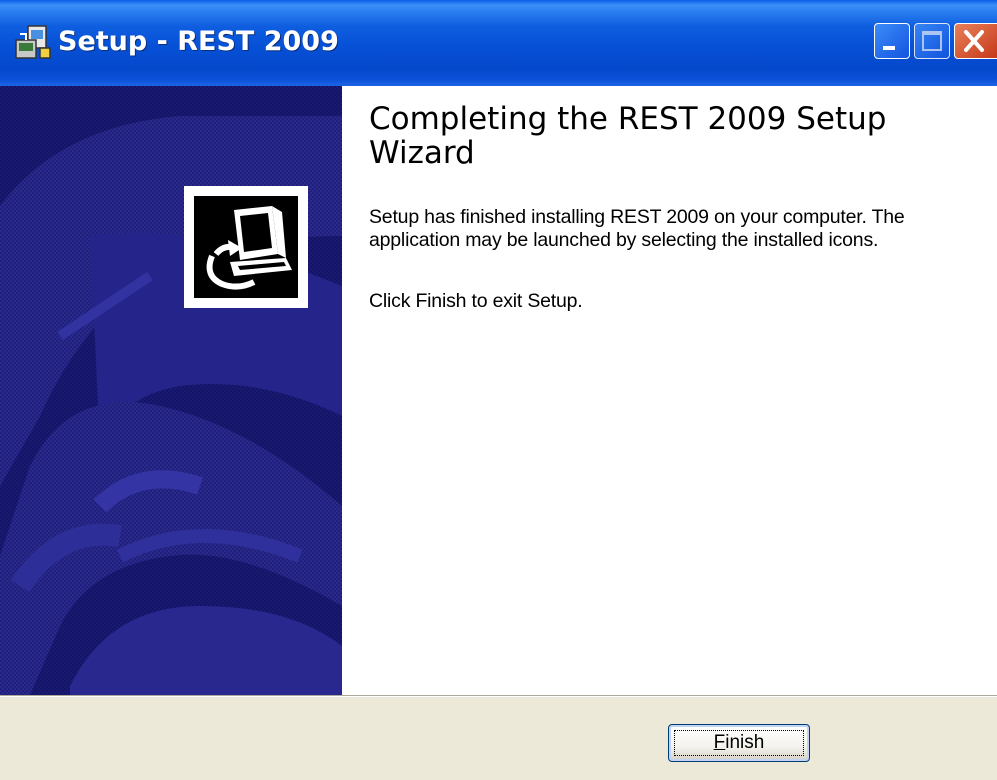 The image size is (997, 780). Describe the element at coordinates (198, 41) in the screenshot. I see `window-title: Setup - REST 2009` at that location.